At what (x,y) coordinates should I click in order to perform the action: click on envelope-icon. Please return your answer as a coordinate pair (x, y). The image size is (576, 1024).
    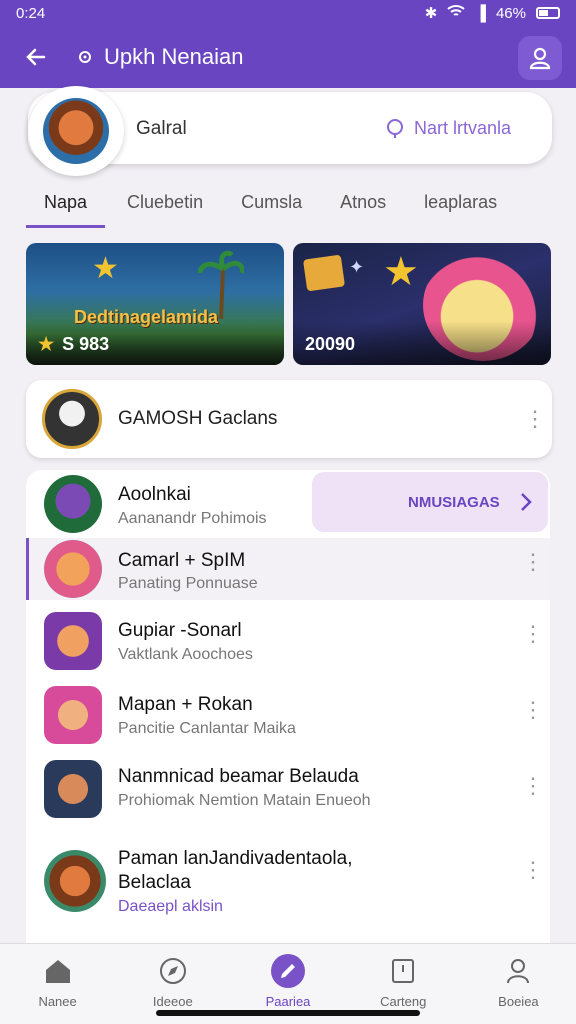
    Looking at the image, I should click on (324, 273).